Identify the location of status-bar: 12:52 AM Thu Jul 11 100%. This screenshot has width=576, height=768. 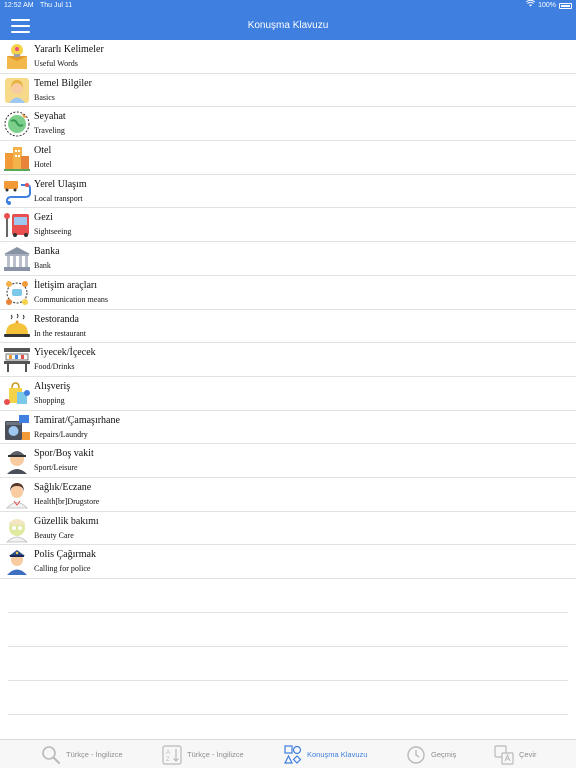
(288, 6).